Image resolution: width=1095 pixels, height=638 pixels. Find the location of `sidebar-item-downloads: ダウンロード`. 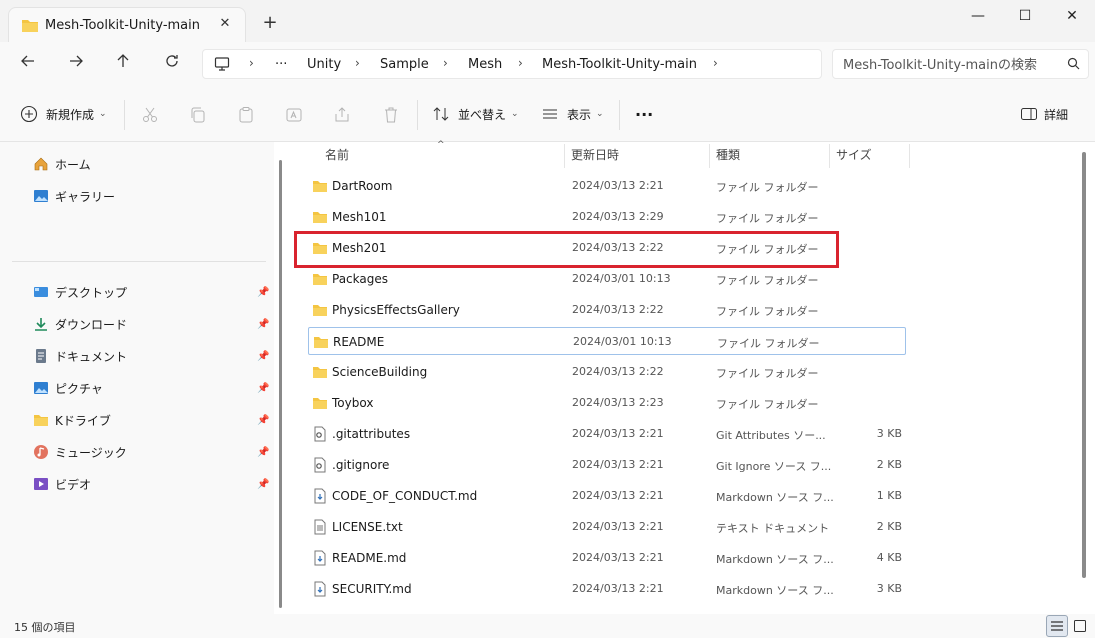

sidebar-item-downloads: ダウンロード is located at coordinates (80, 324).